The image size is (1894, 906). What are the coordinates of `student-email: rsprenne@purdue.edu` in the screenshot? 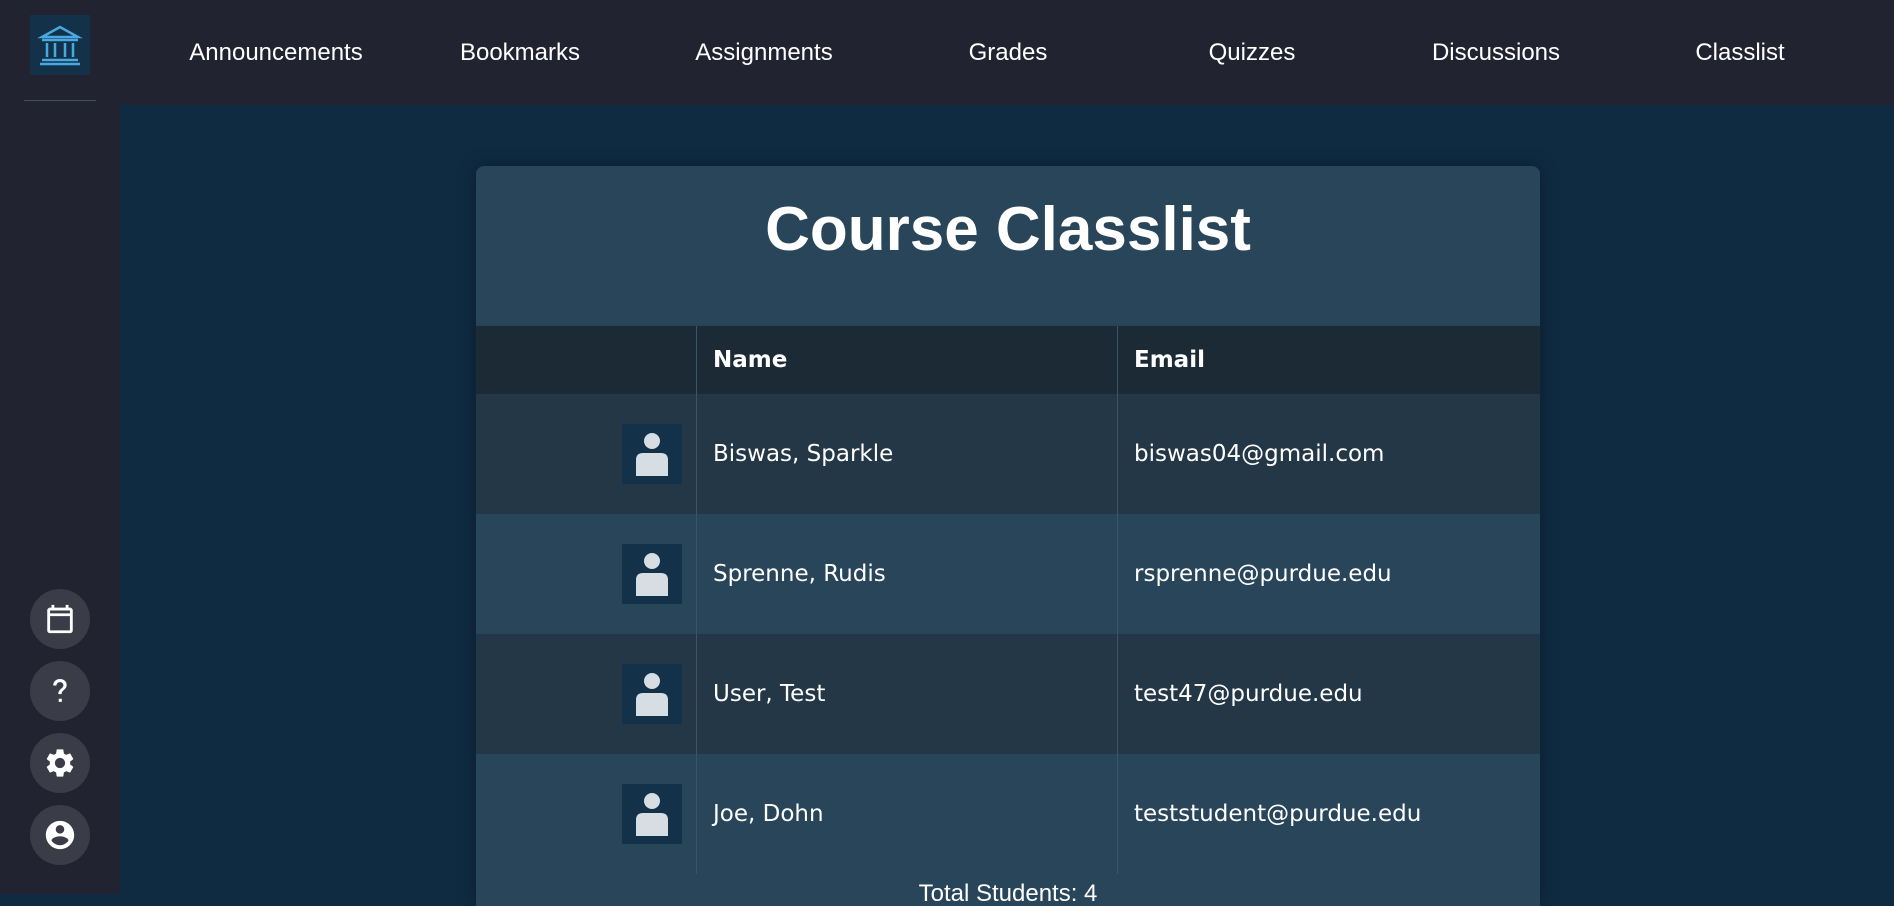 It's located at (1263, 574).